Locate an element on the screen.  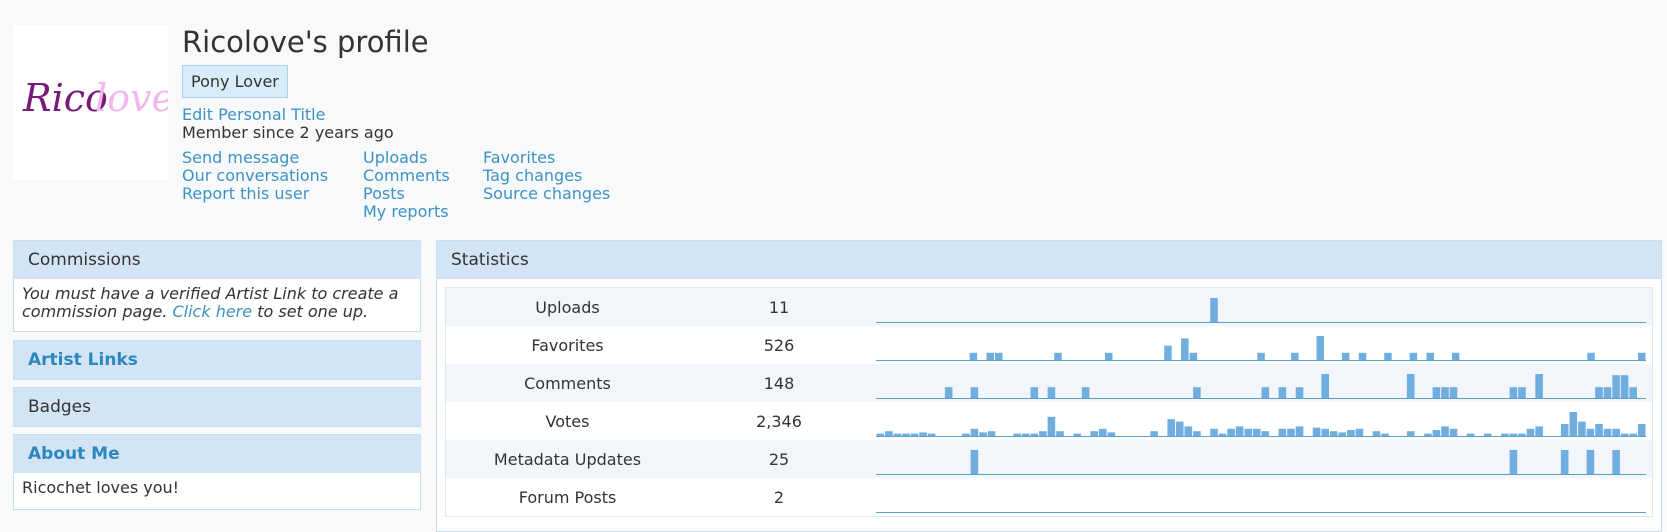
edit-personal-title-link: Edit Personal Title is located at coordinates (396, 115).